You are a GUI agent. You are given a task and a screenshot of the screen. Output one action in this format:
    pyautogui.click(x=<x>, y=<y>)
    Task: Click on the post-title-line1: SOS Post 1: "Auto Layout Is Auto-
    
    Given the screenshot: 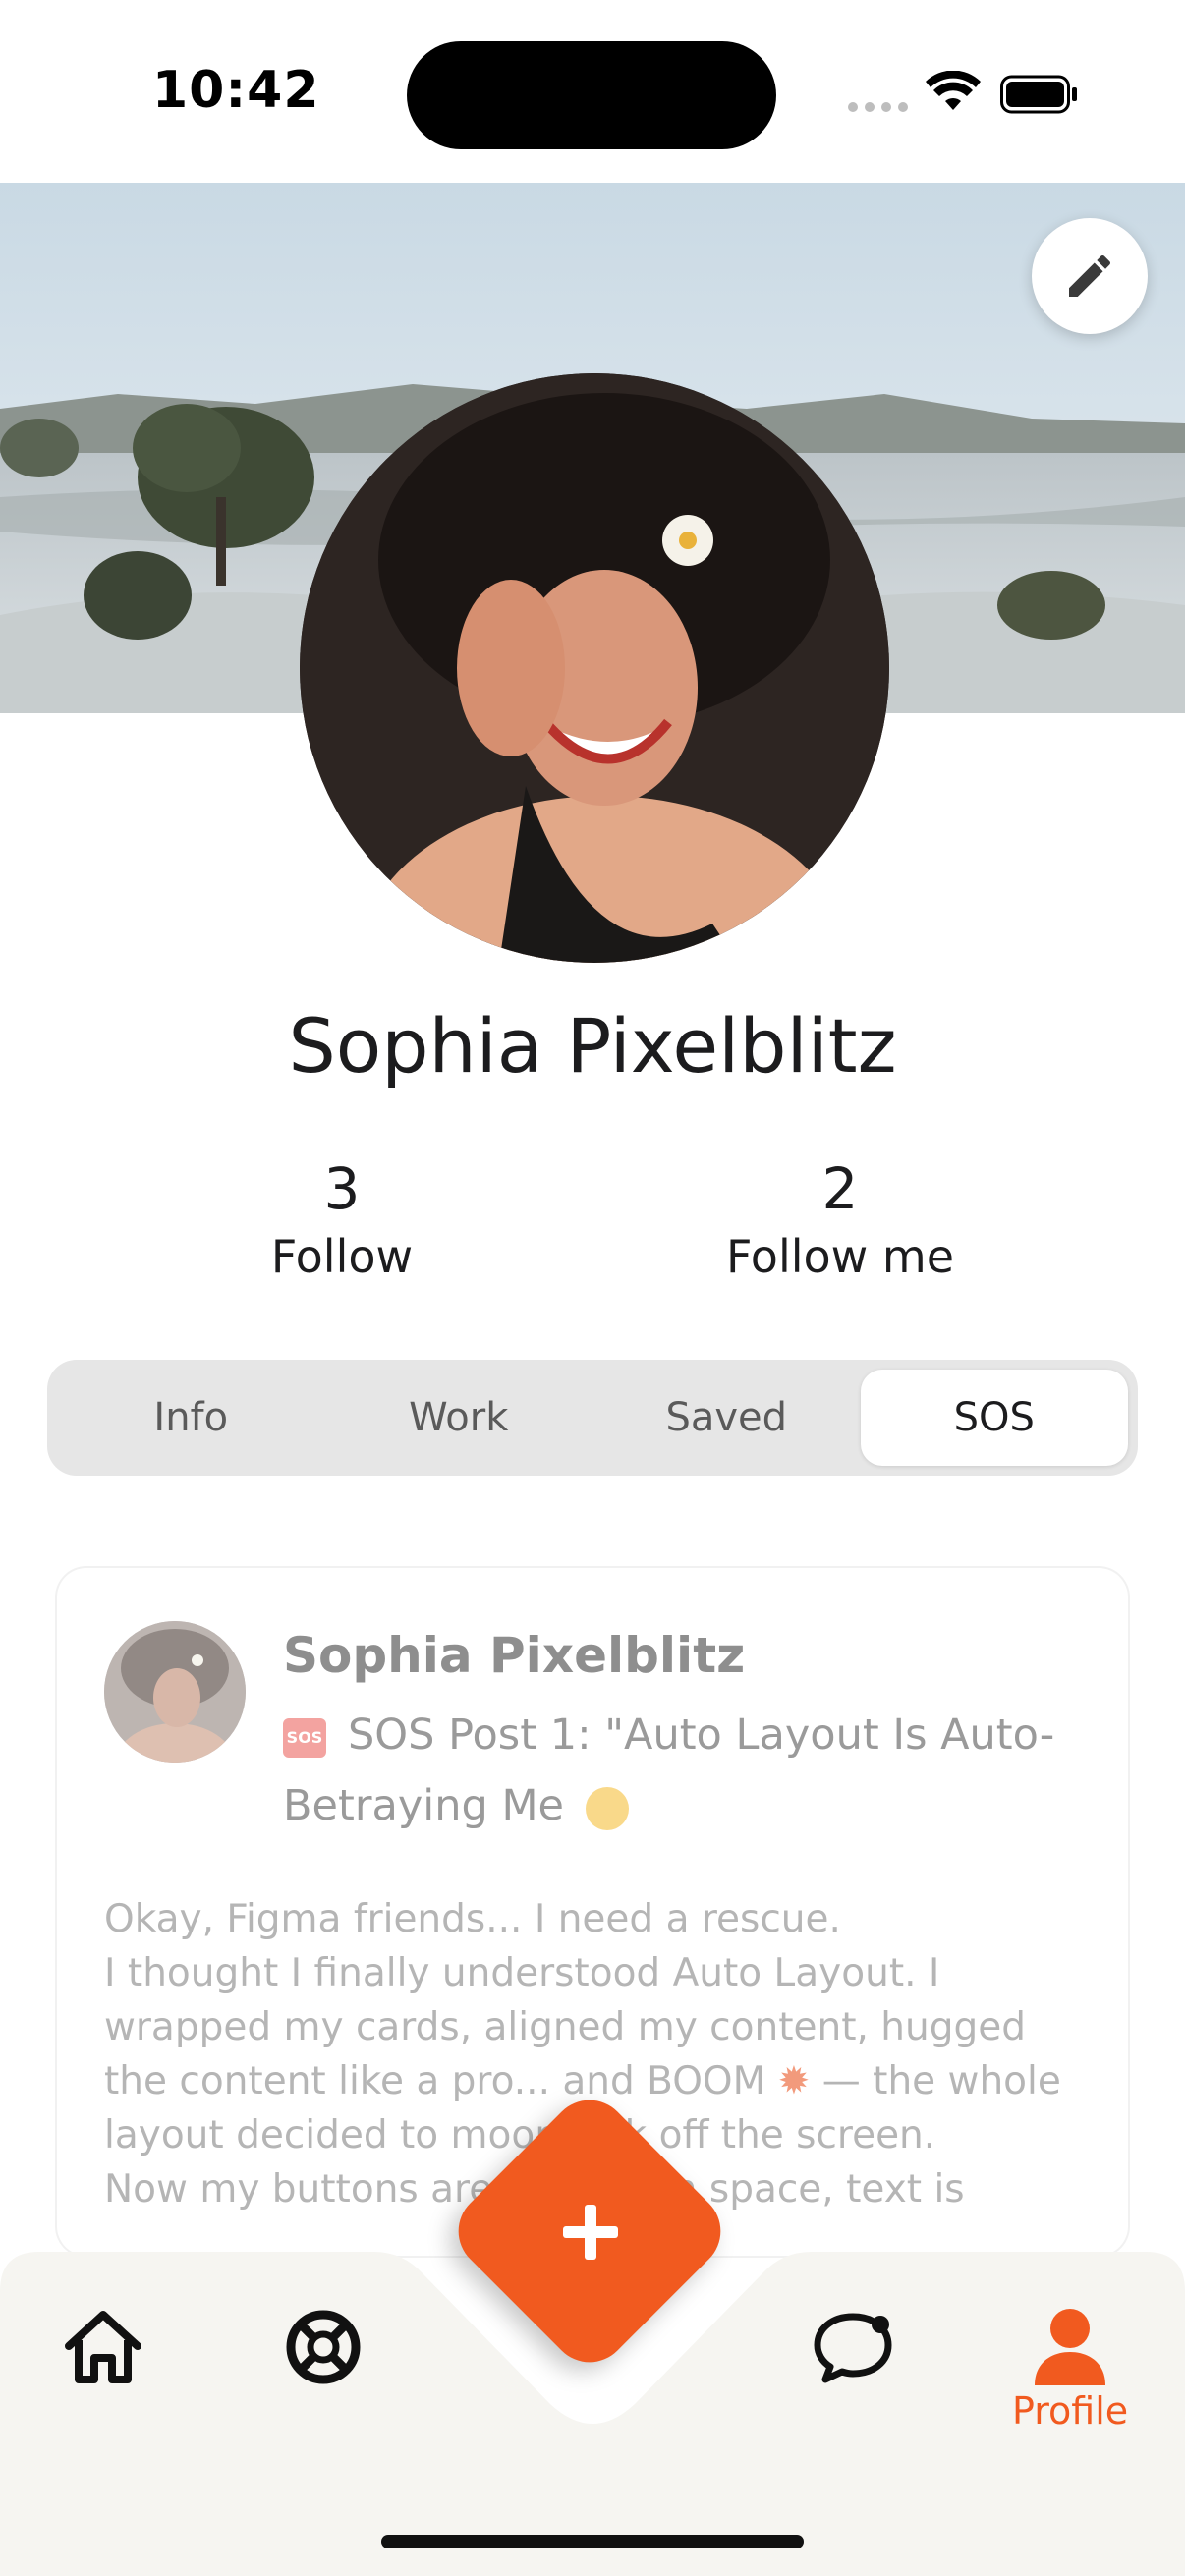 What is the action you would take?
    pyautogui.click(x=701, y=1735)
    